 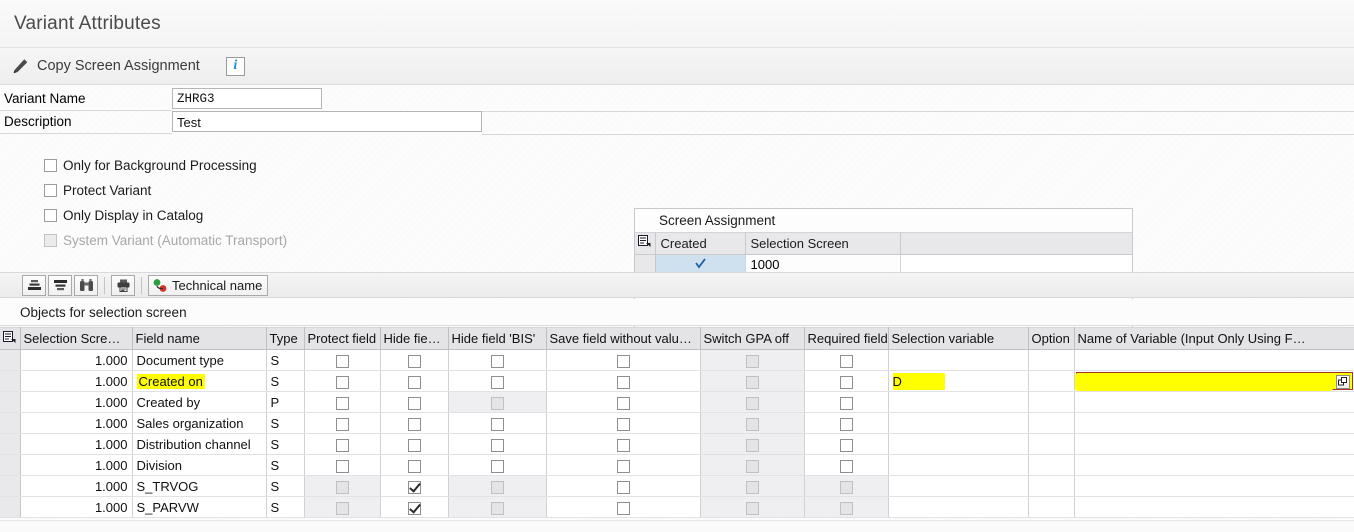 What do you see at coordinates (199, 381) in the screenshot?
I see `cell-field-name: Created on` at bounding box center [199, 381].